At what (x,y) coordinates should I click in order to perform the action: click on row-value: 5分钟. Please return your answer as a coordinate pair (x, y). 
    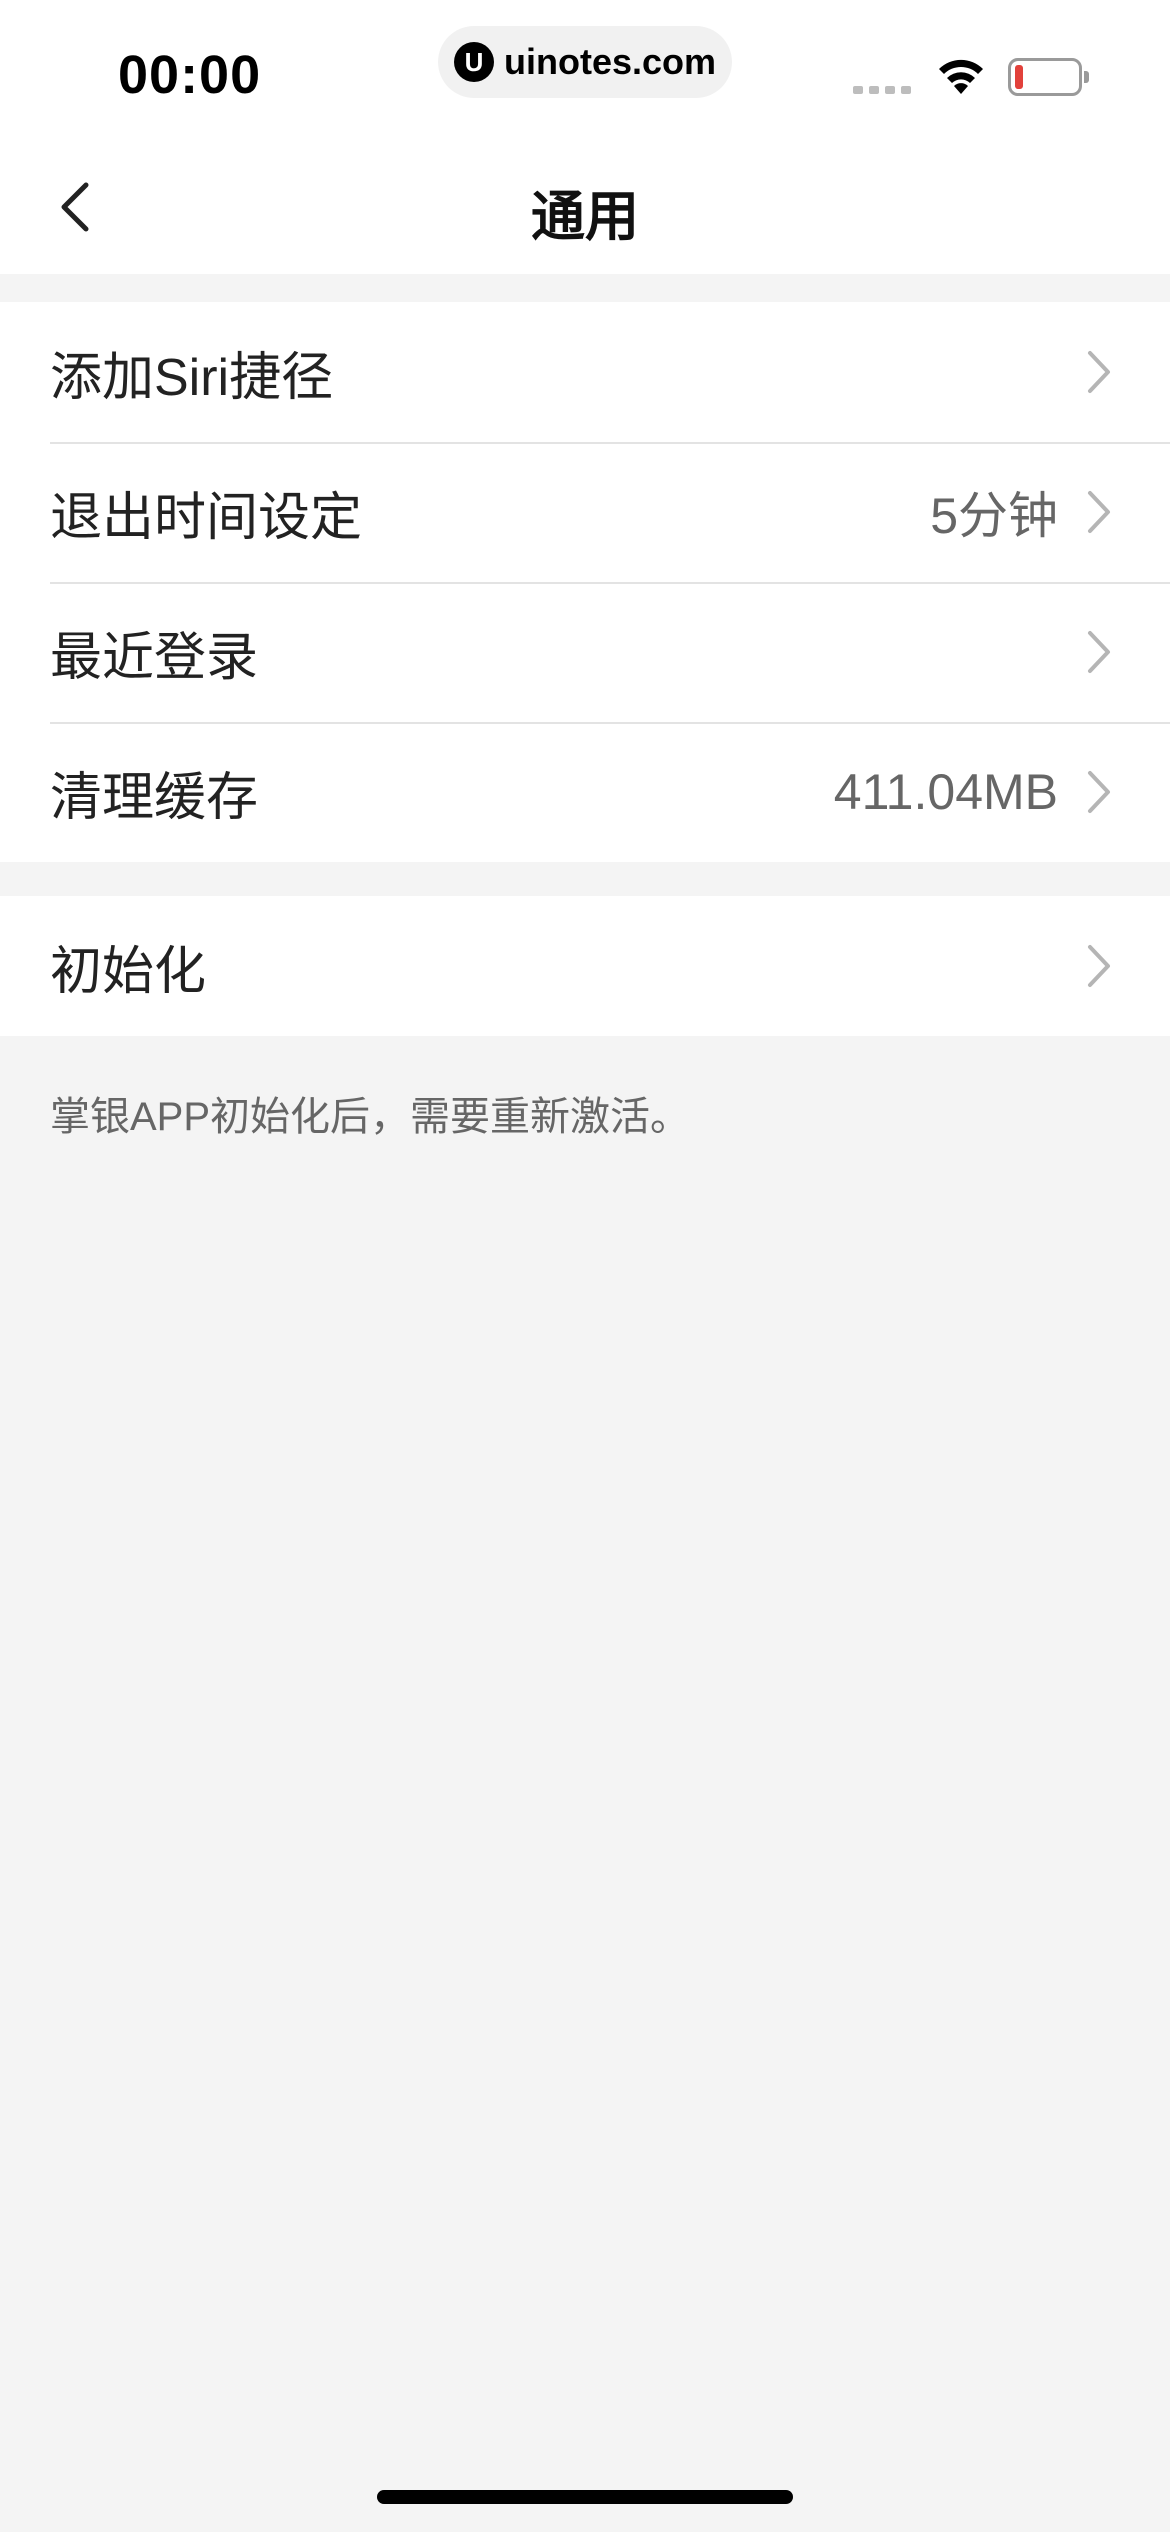
    Looking at the image, I should click on (994, 516).